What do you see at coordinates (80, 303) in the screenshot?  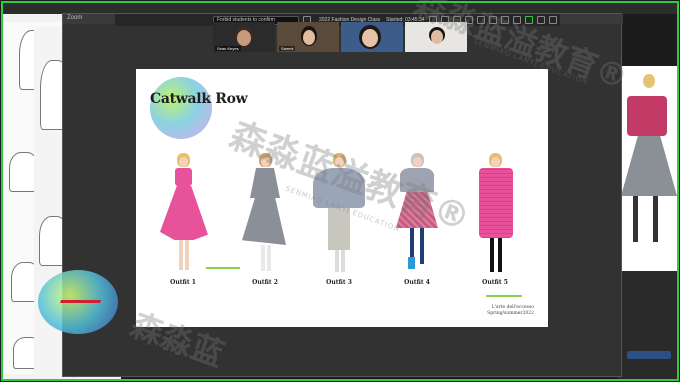 I see `watermark-logo-stroke` at bounding box center [80, 303].